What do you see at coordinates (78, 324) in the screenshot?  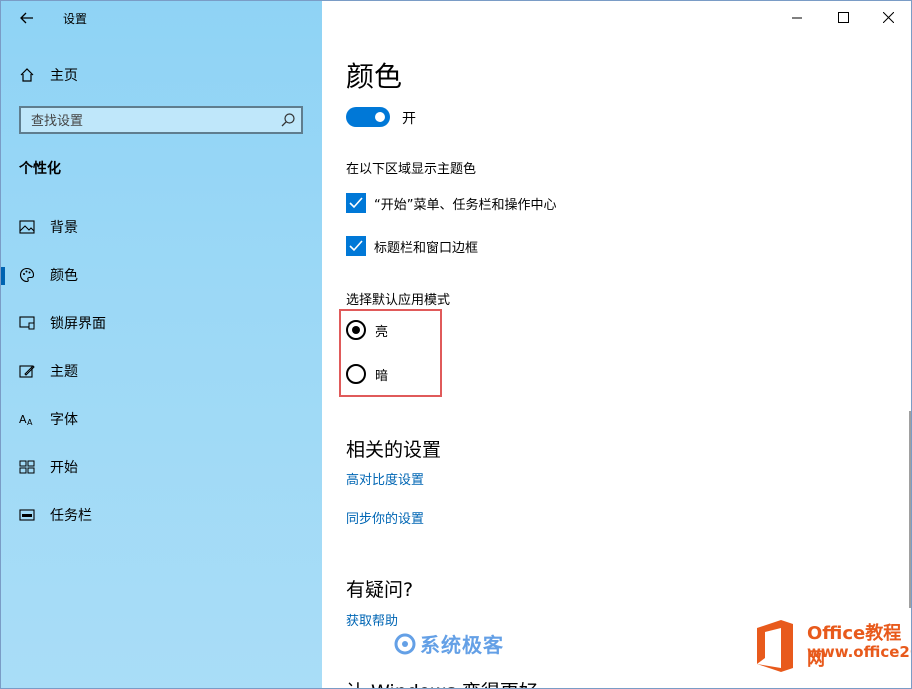 I see `sidebar-item-label: 锁屏界面` at bounding box center [78, 324].